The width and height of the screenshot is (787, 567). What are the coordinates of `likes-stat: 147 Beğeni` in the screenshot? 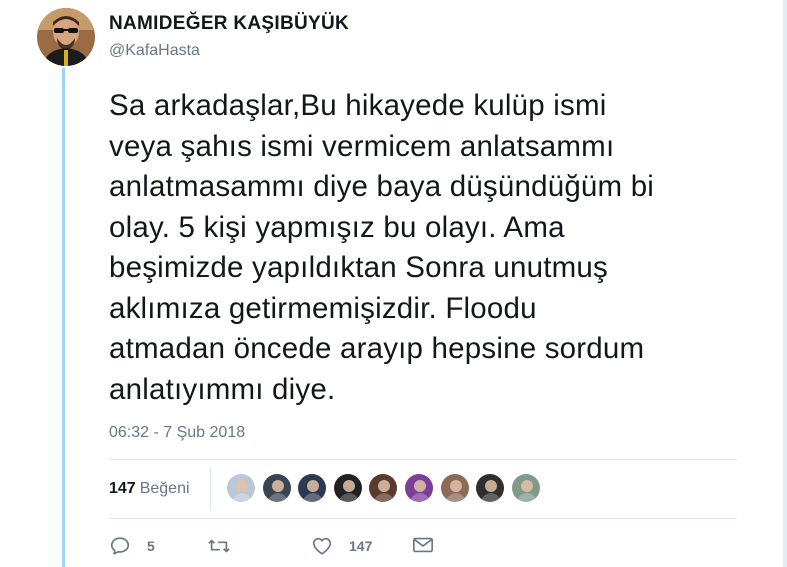 It's located at (149, 489).